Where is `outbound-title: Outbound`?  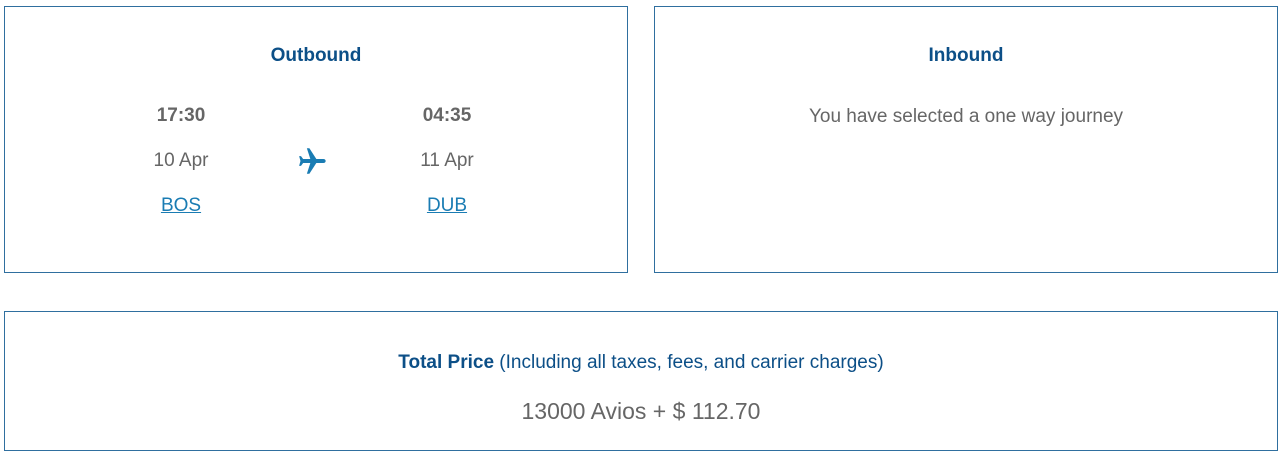
outbound-title: Outbound is located at coordinates (316, 55).